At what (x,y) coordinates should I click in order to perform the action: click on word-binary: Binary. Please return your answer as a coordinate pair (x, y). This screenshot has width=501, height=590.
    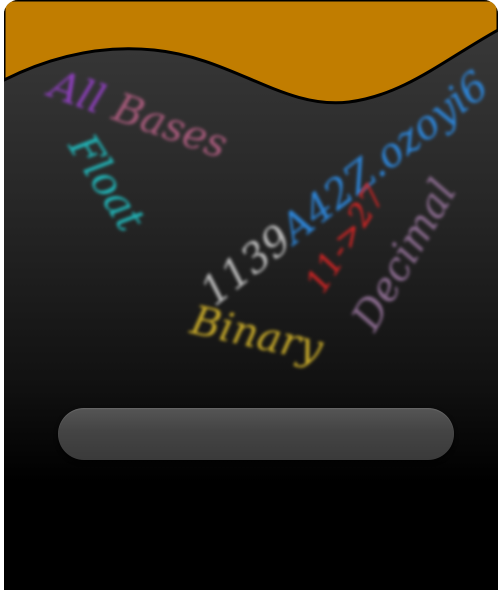
    Looking at the image, I should click on (256, 335).